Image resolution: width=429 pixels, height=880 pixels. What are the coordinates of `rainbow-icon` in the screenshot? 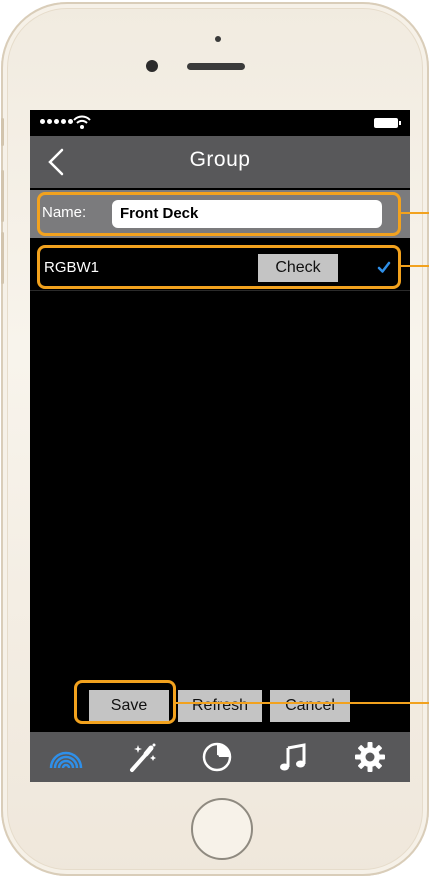 It's located at (66, 757).